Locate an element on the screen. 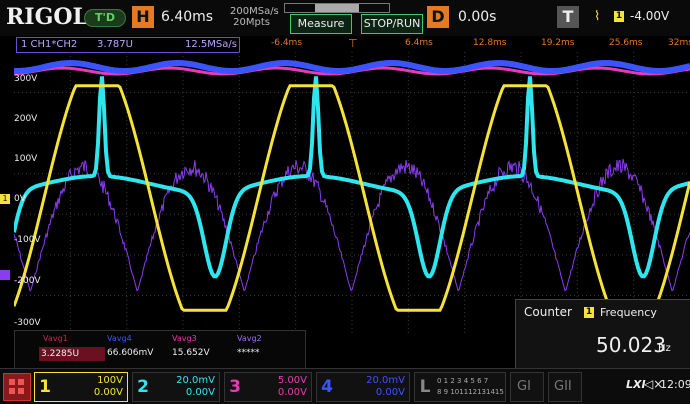  time-tick: 19.2ms is located at coordinates (558, 43).